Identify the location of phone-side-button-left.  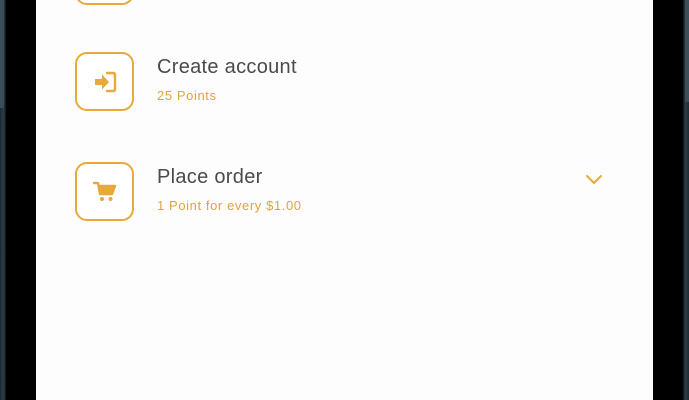
(2, 54).